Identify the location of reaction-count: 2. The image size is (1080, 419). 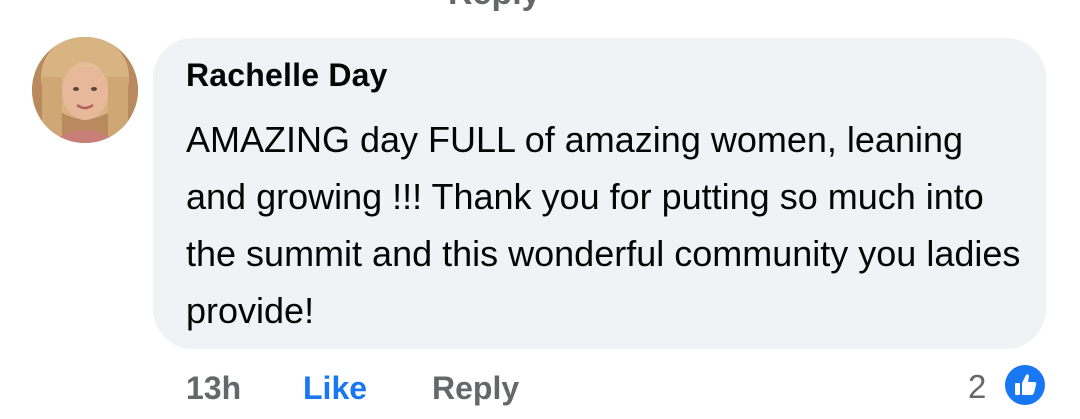
(977, 386).